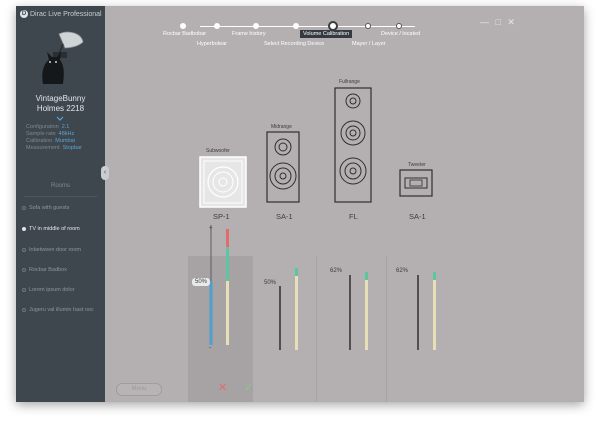 Image resolution: width=600 pixels, height=426 pixels. Describe the element at coordinates (58, 310) in the screenshot. I see `room-item: Jugeru val illumin hast noc` at that location.